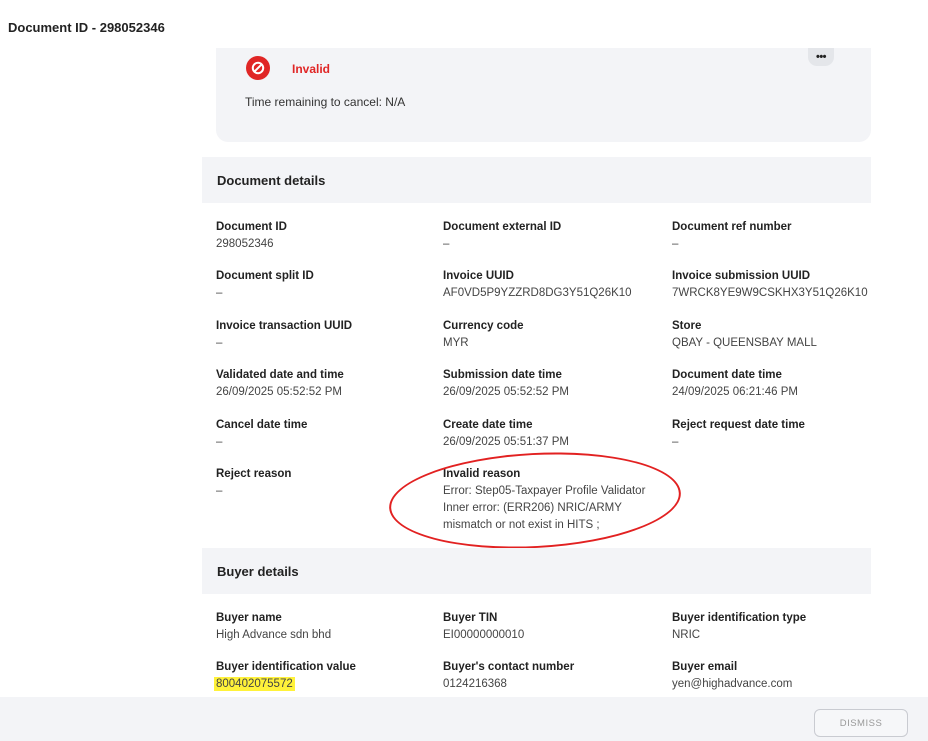  What do you see at coordinates (738, 434) in the screenshot?
I see `field-reject-request-date-time: Reject request date time –` at bounding box center [738, 434].